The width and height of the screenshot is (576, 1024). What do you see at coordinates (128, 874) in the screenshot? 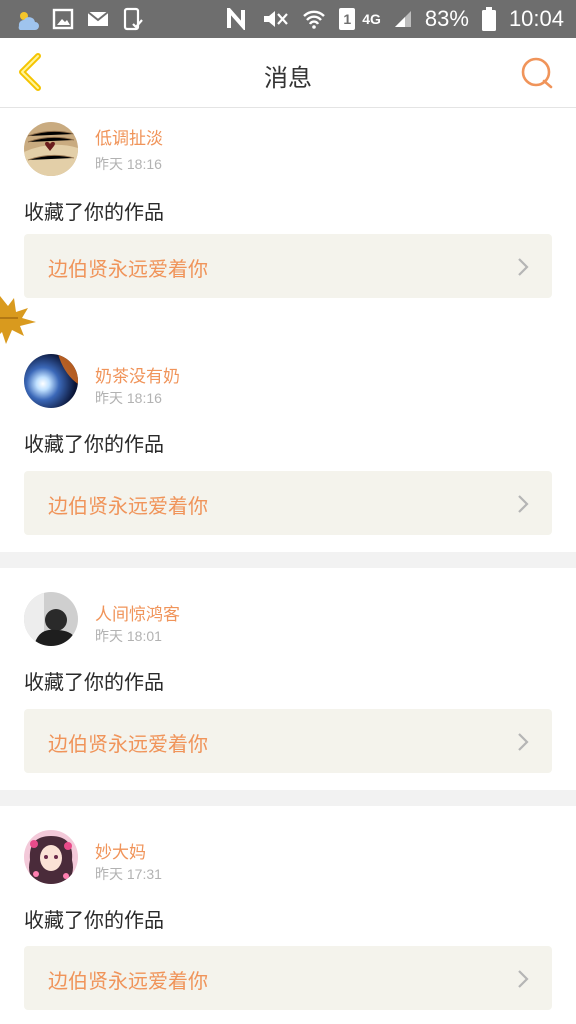
I see `timestamp: 昨天 17:31` at bounding box center [128, 874].